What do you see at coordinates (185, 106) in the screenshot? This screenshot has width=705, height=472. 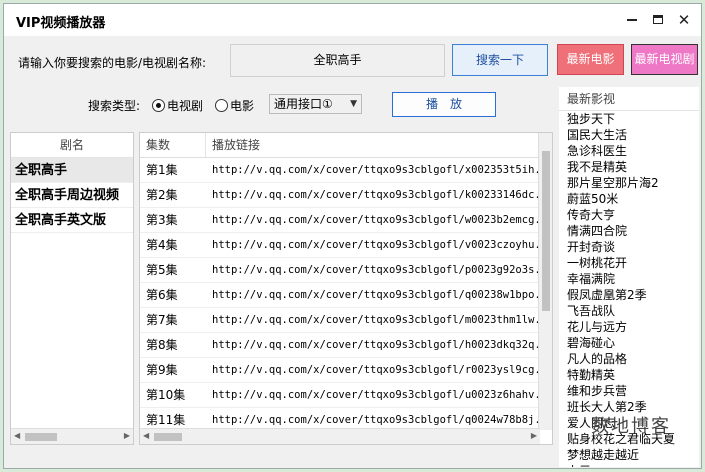 I see `radio-tv-label: 电视剧` at bounding box center [185, 106].